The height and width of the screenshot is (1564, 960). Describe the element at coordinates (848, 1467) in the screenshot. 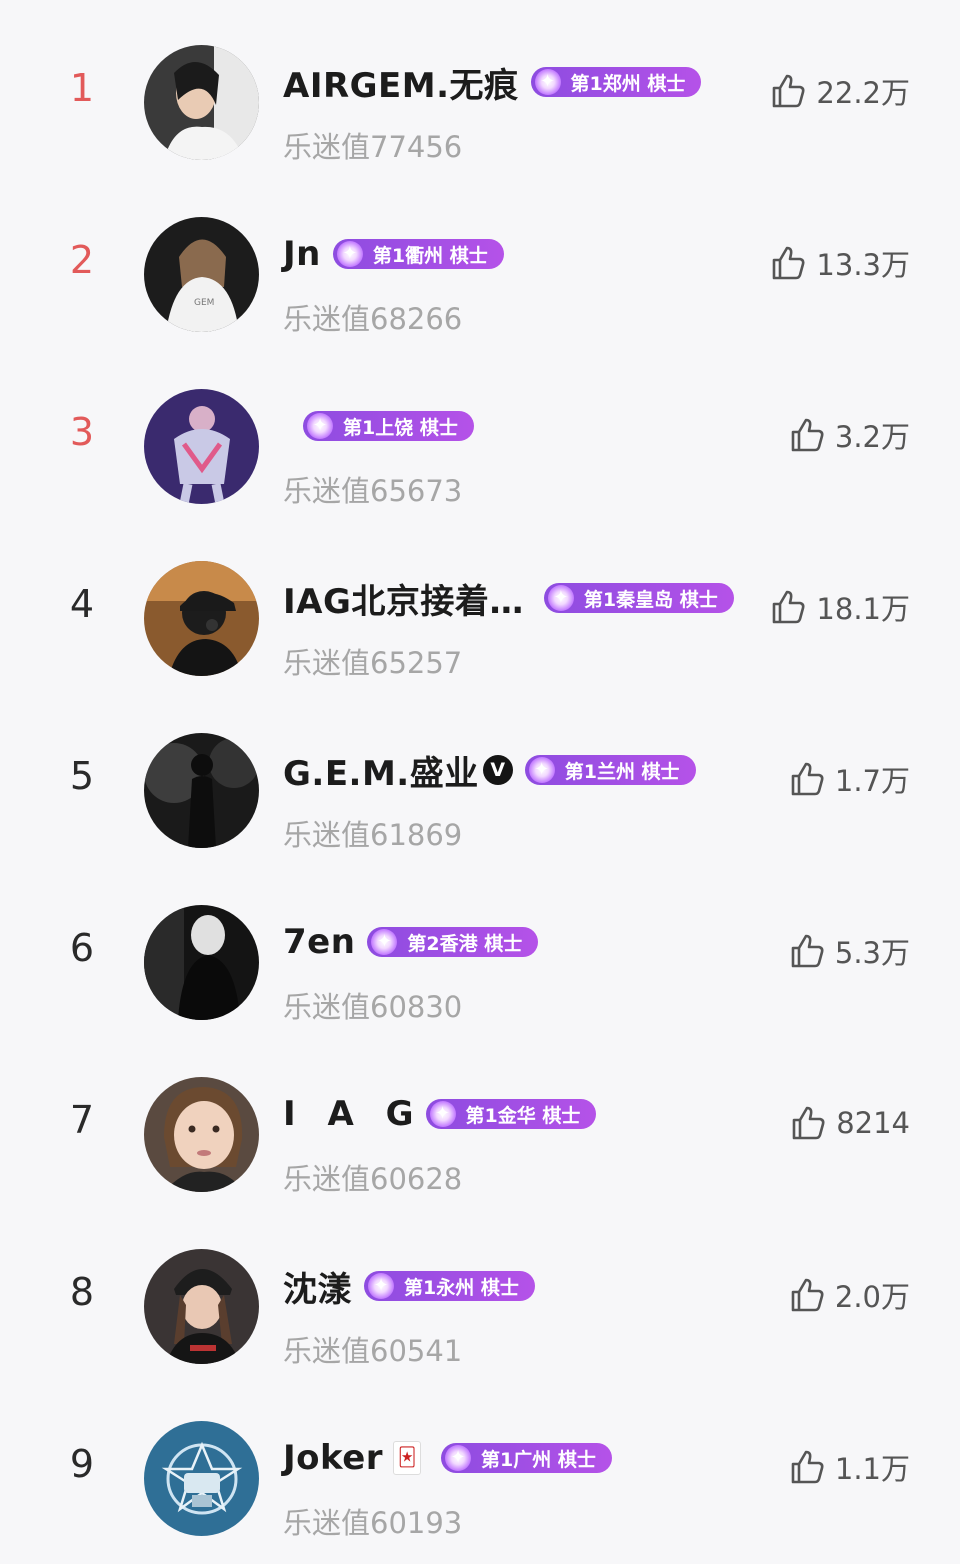

I see `like-button: 1.1万` at that location.